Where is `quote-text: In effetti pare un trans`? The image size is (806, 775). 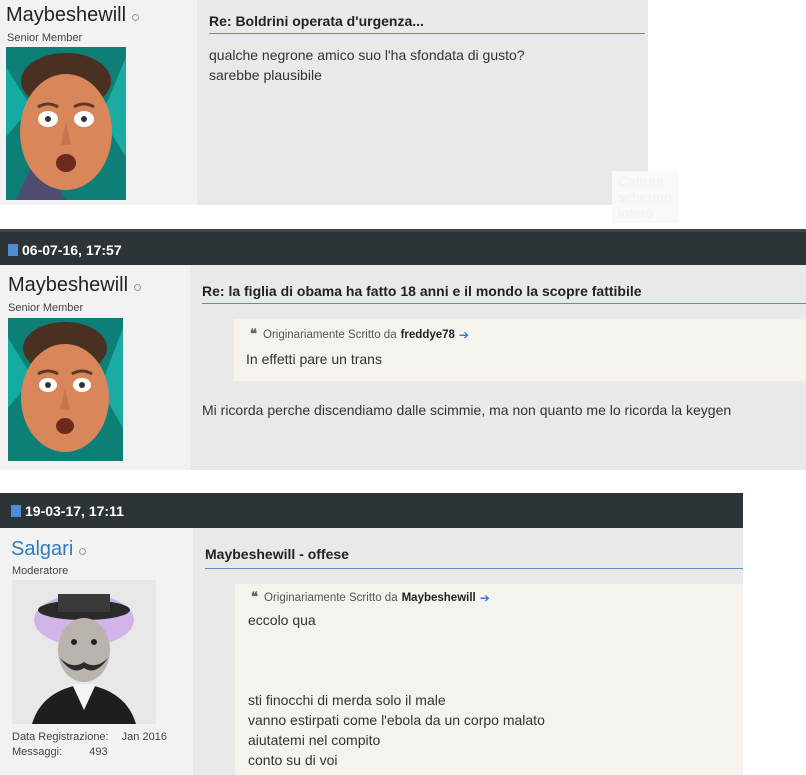
quote-text: In effetti pare un trans is located at coordinates (314, 359).